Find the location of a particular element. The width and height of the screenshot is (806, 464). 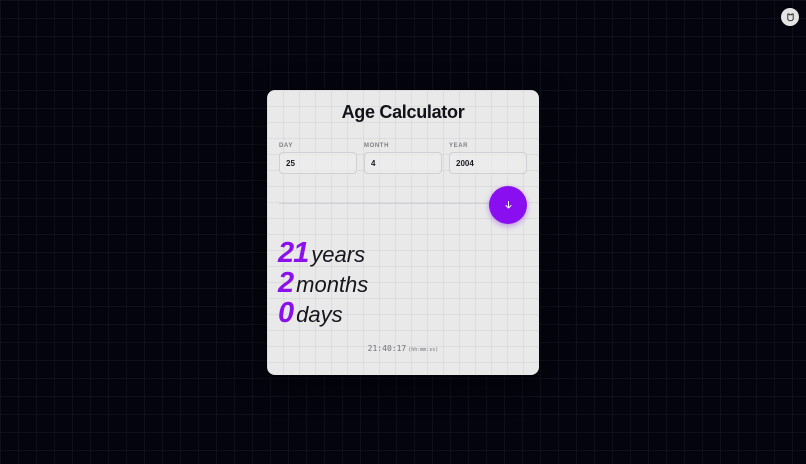

clock: 21:40:17 (hh:mm:ss) is located at coordinates (403, 347).